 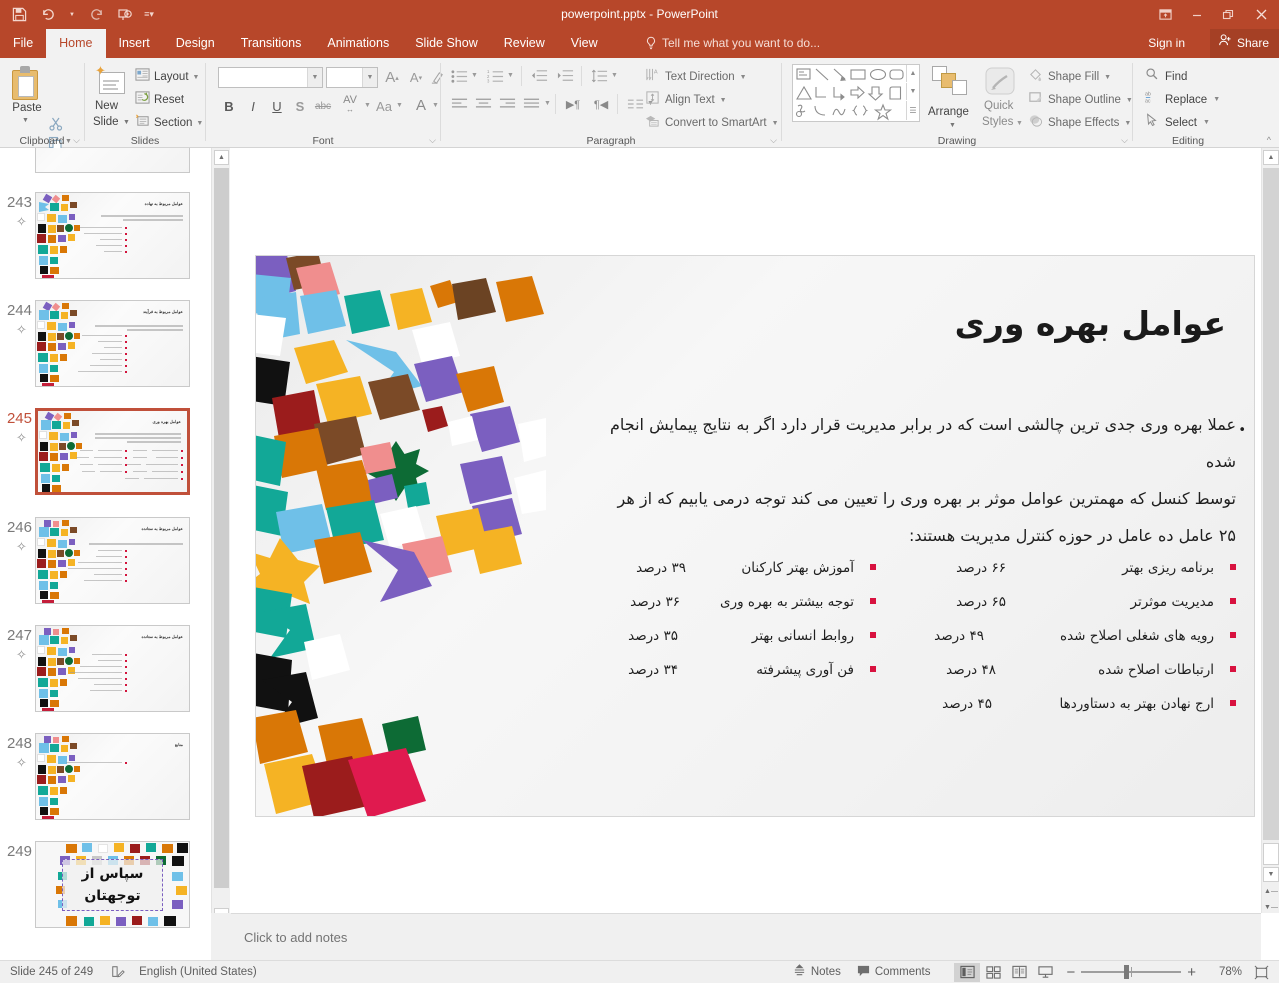 I want to click on notes-placeholder: Click to add notes, so click(x=295, y=937).